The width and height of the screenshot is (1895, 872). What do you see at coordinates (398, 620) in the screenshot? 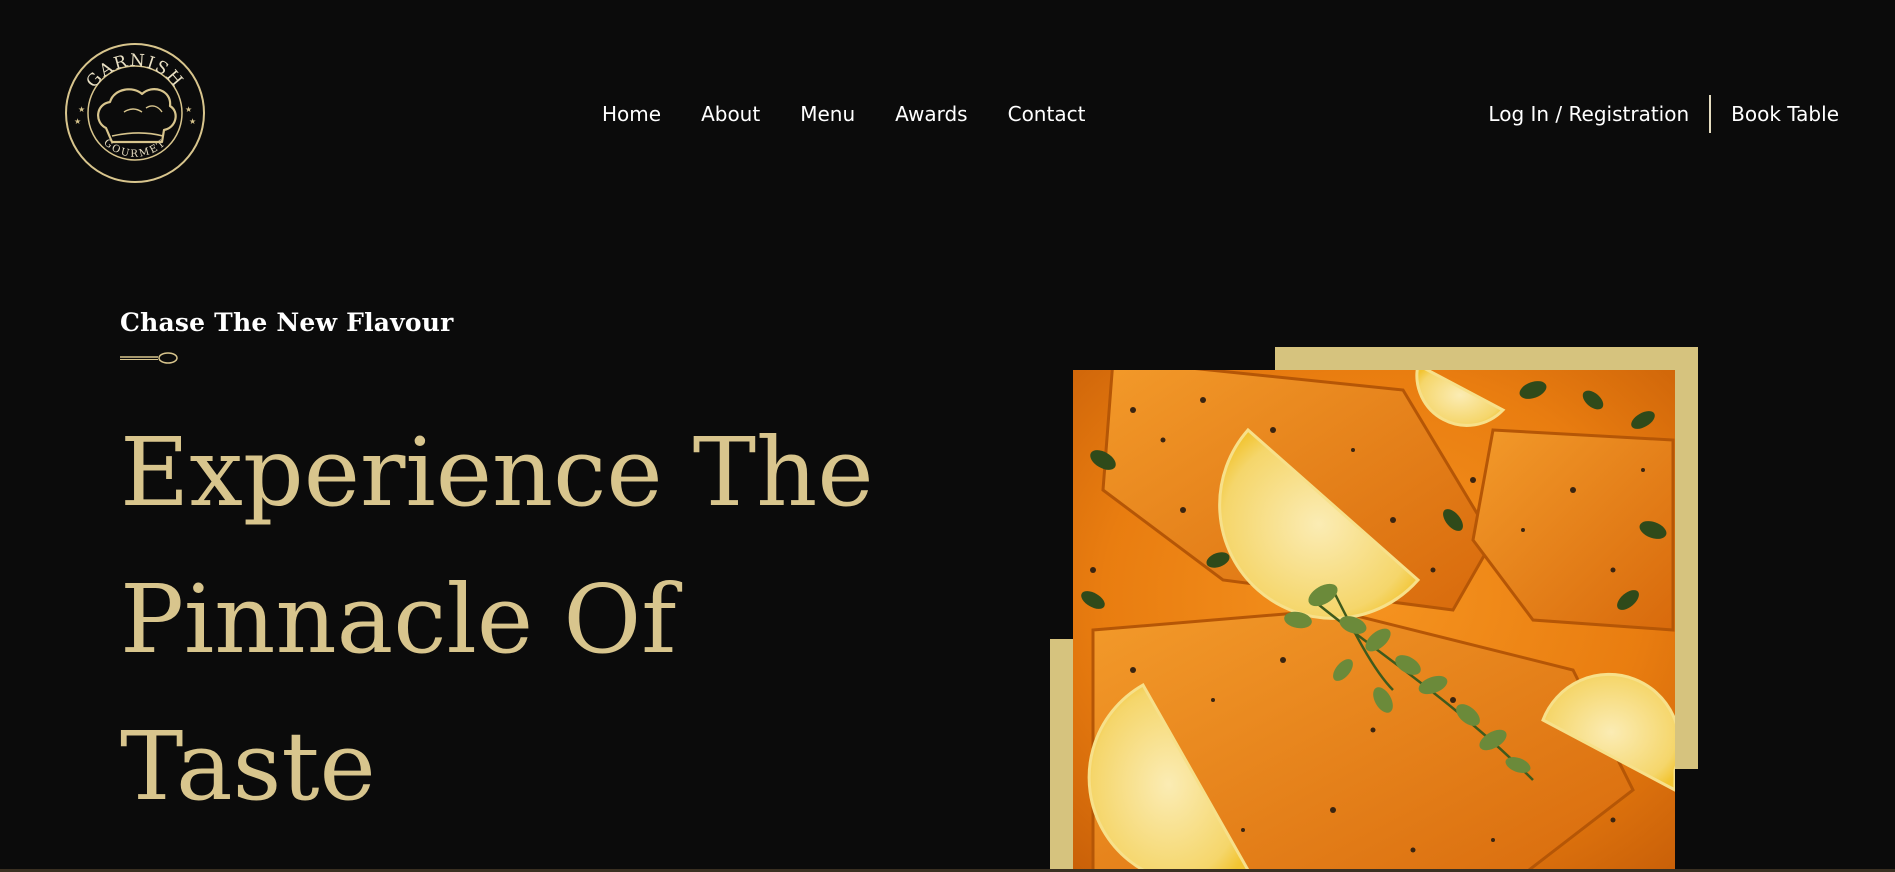
I see `hero-title-line-2: Pinnacle Of` at bounding box center [398, 620].